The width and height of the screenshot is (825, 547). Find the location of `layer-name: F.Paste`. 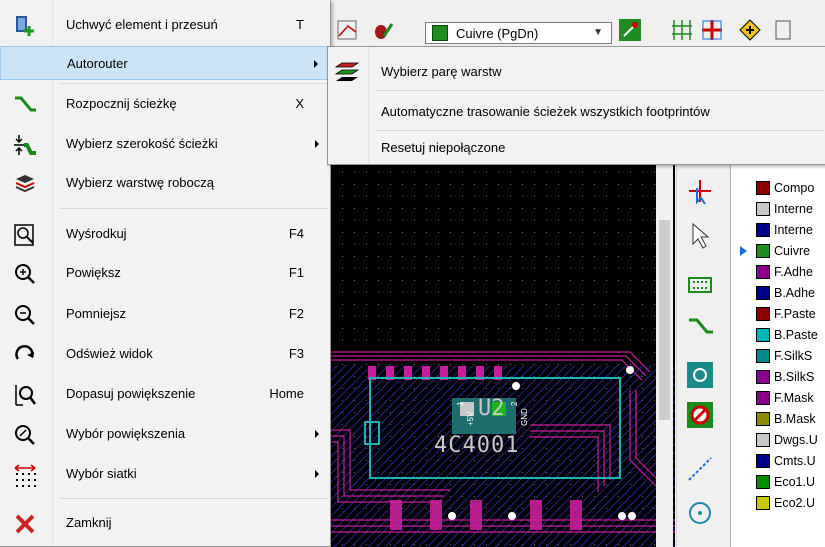

layer-name: F.Paste is located at coordinates (795, 314).